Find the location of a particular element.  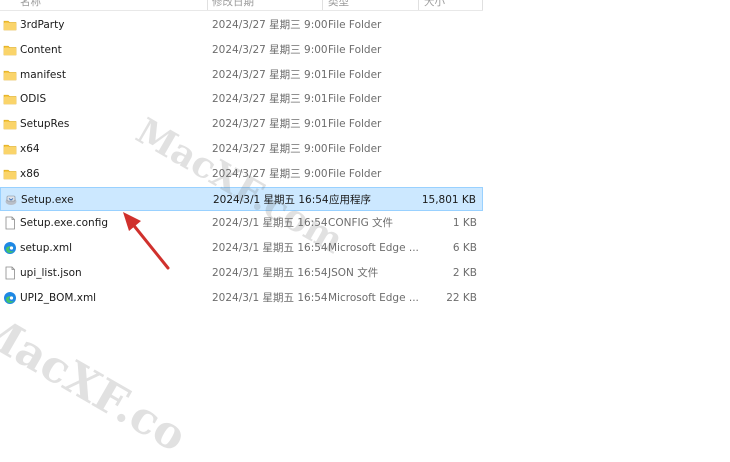

red-arrow-annotation is located at coordinates (146, 241).